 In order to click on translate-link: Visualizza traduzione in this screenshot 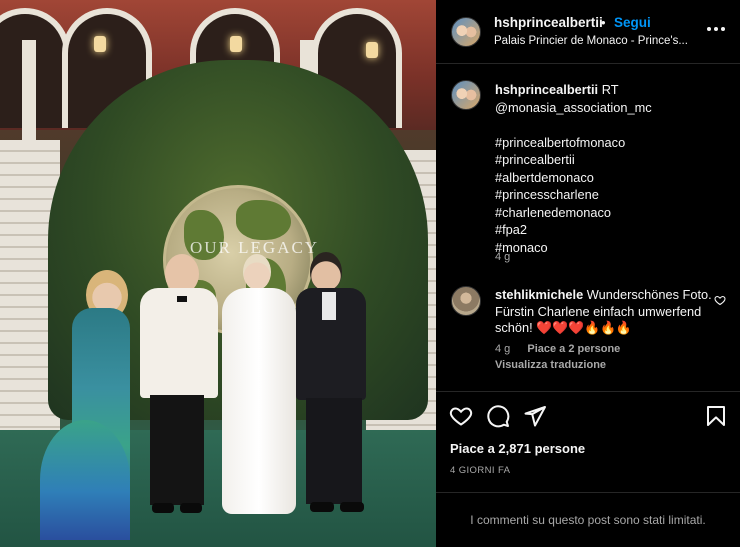, I will do `click(550, 365)`.